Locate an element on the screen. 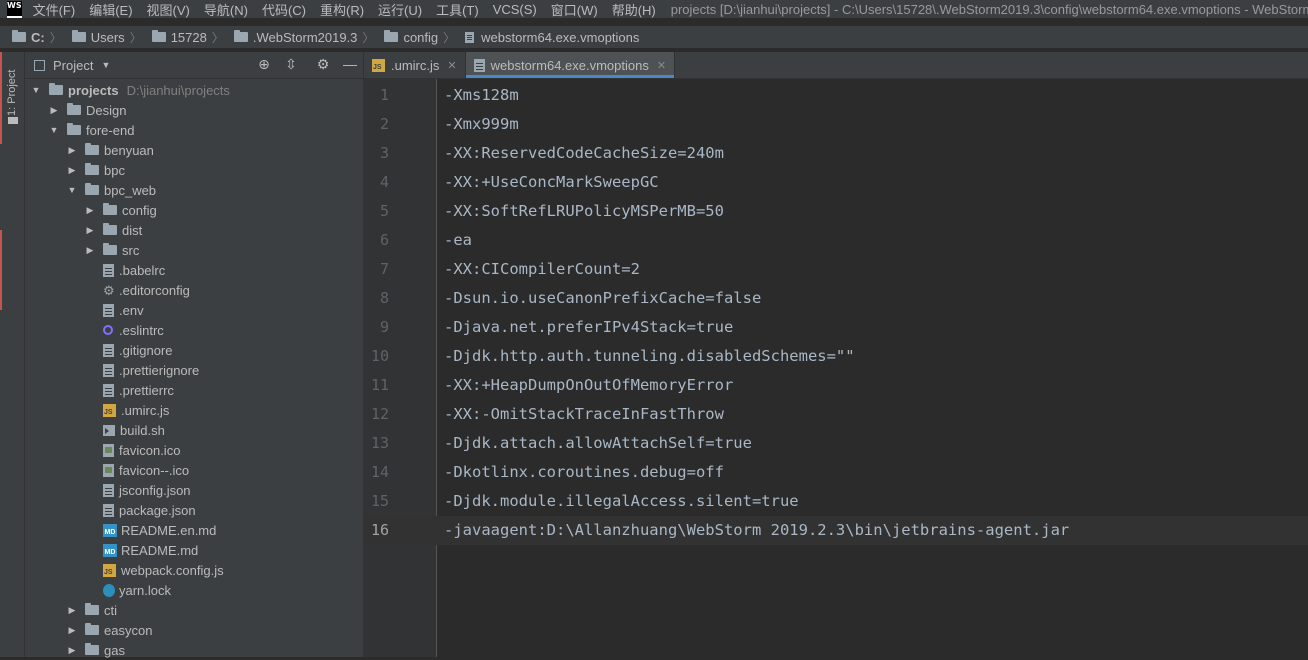  menu-view: 视图(V) is located at coordinates (168, 9).